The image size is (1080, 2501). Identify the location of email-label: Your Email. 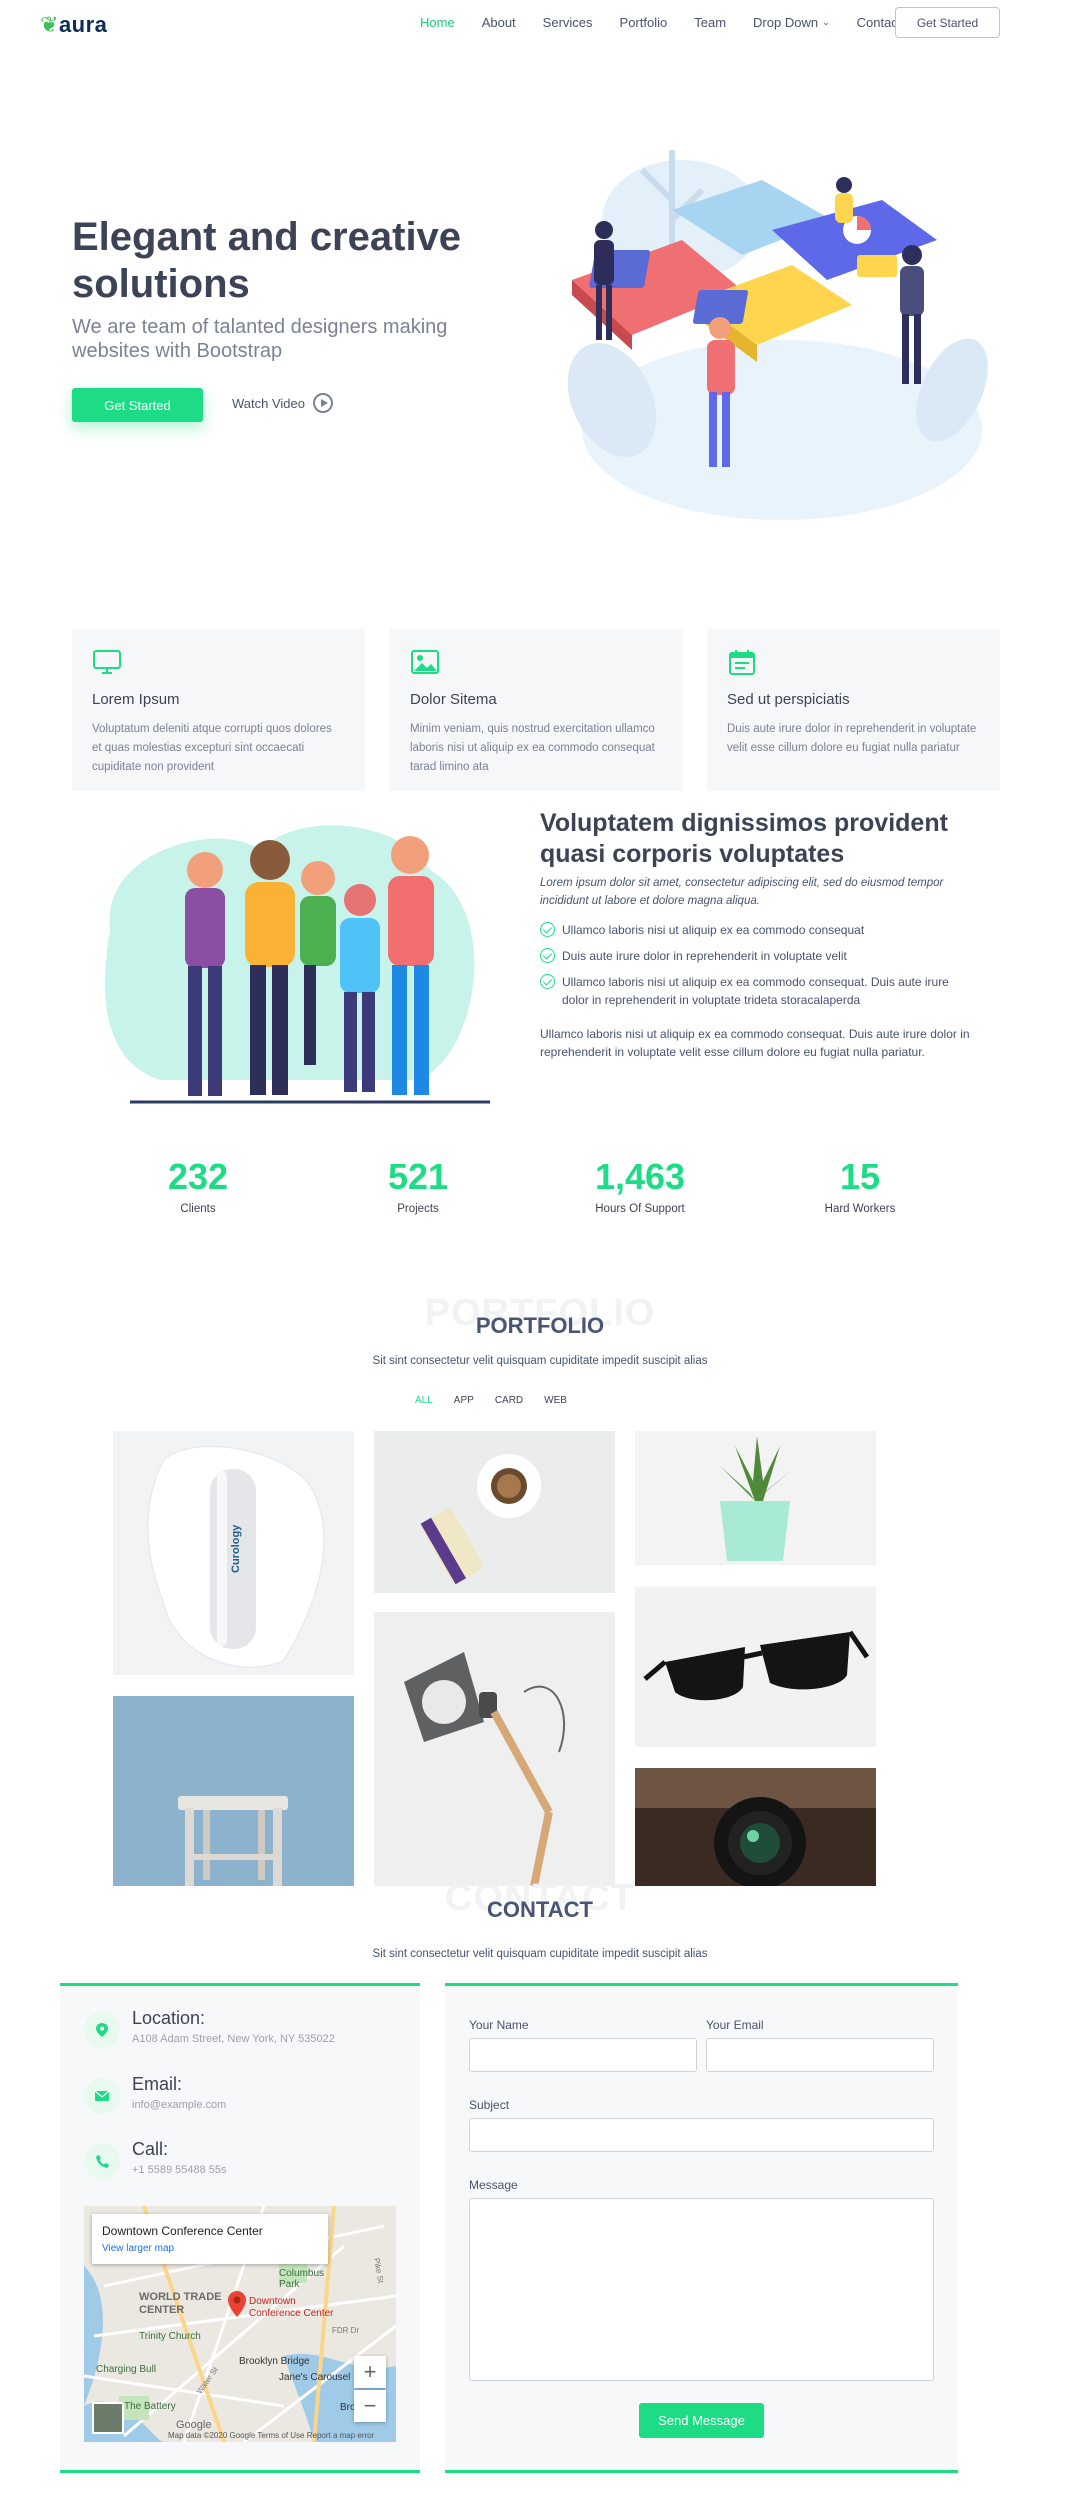
(735, 2025).